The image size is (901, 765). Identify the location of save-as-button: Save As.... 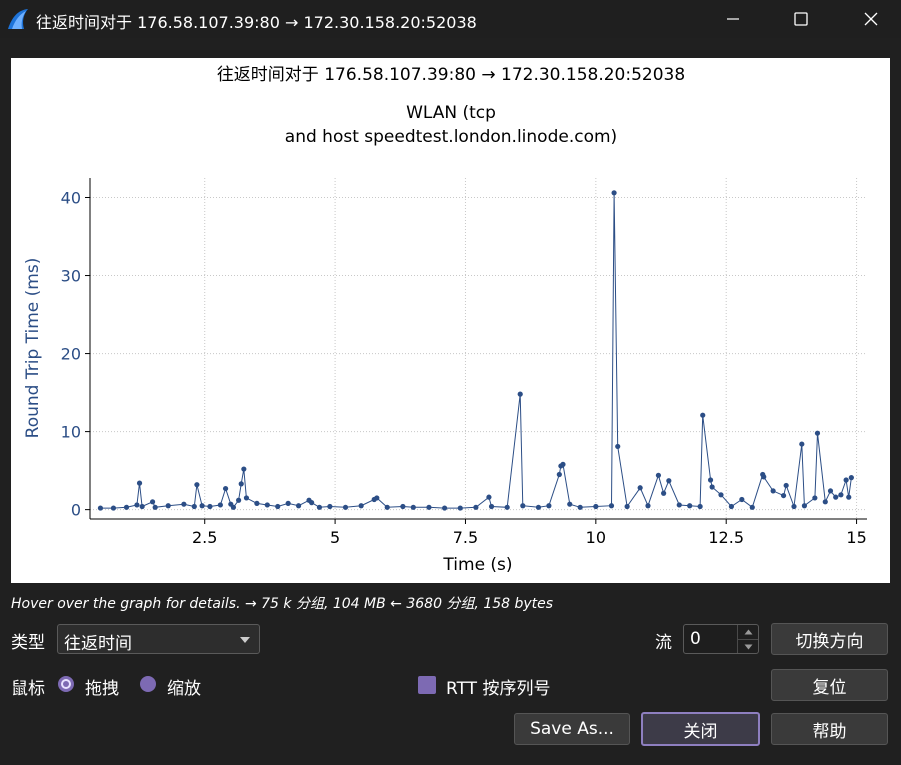
(572, 729).